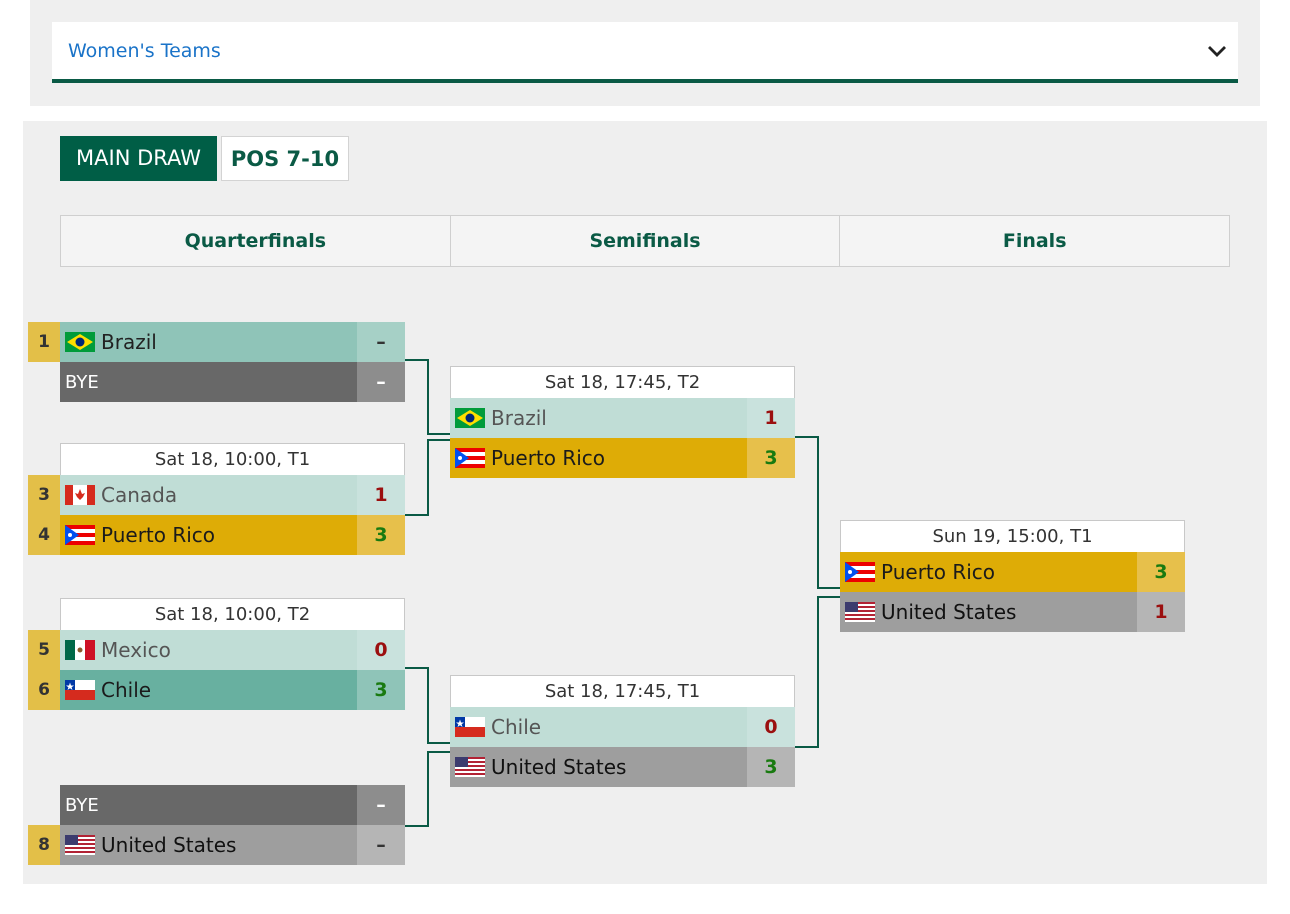 The width and height of the screenshot is (1290, 914). What do you see at coordinates (44, 342) in the screenshot?
I see `seed-badge: 1` at bounding box center [44, 342].